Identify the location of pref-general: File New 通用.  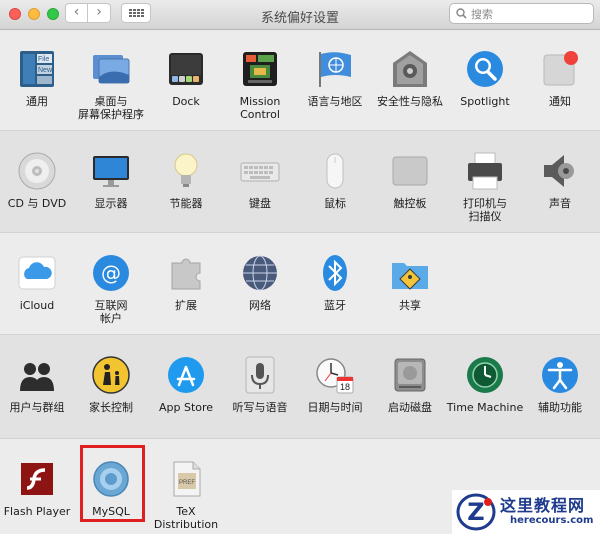
(38, 78).